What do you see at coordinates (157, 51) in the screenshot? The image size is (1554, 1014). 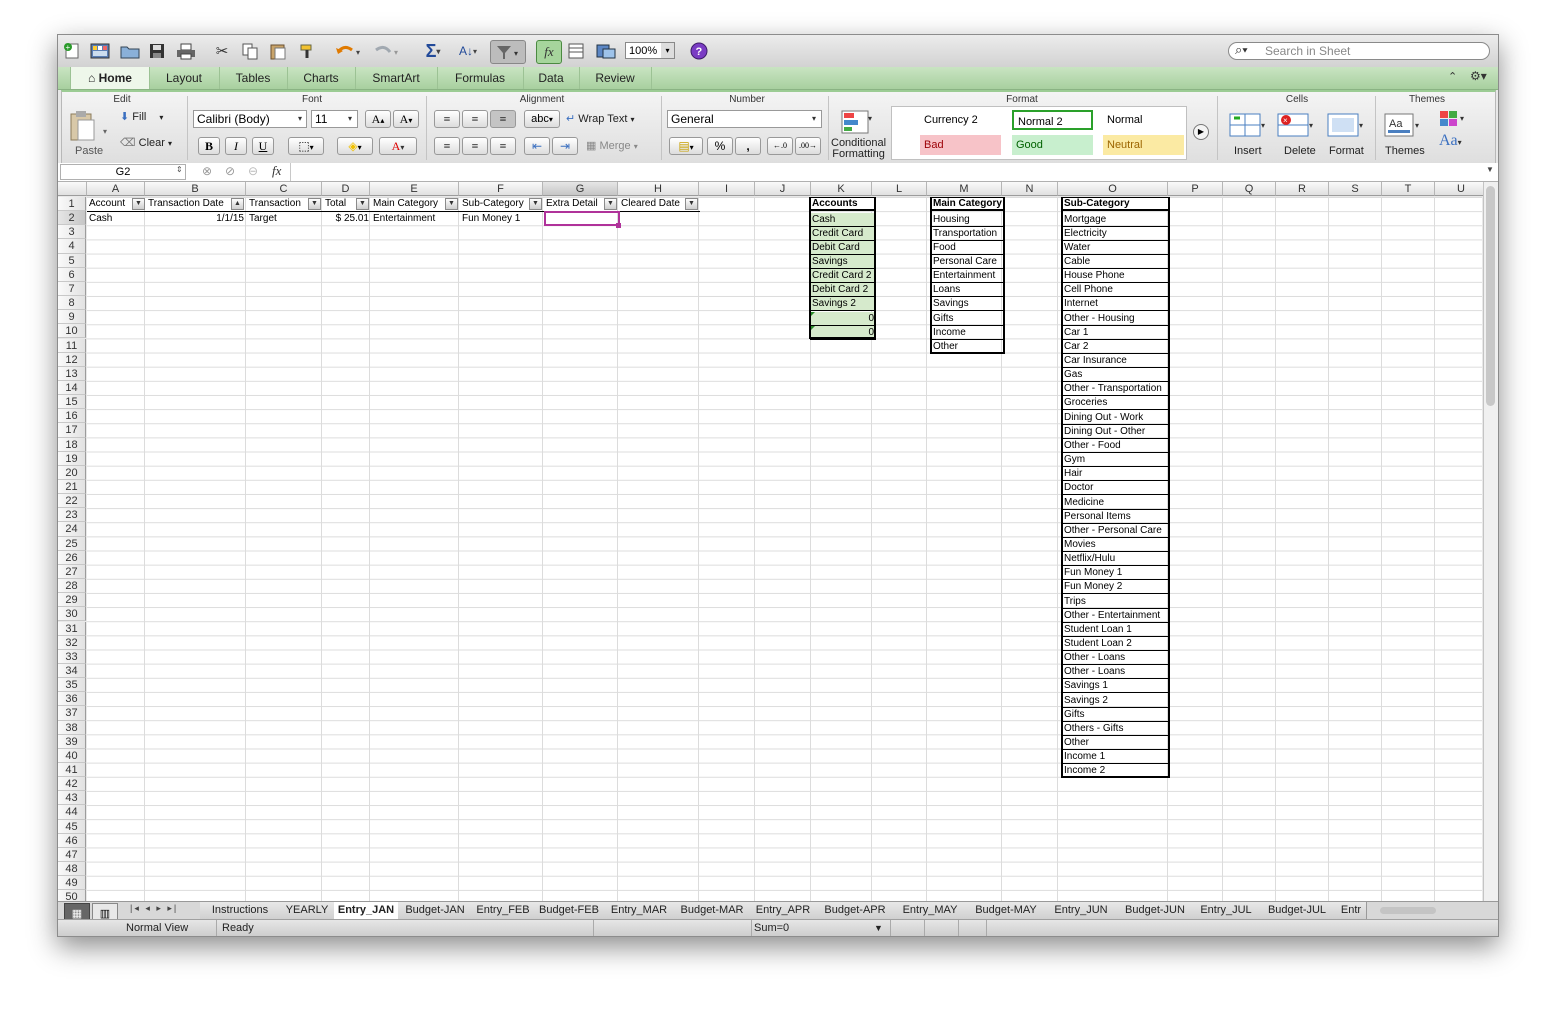 I see `save-icon` at bounding box center [157, 51].